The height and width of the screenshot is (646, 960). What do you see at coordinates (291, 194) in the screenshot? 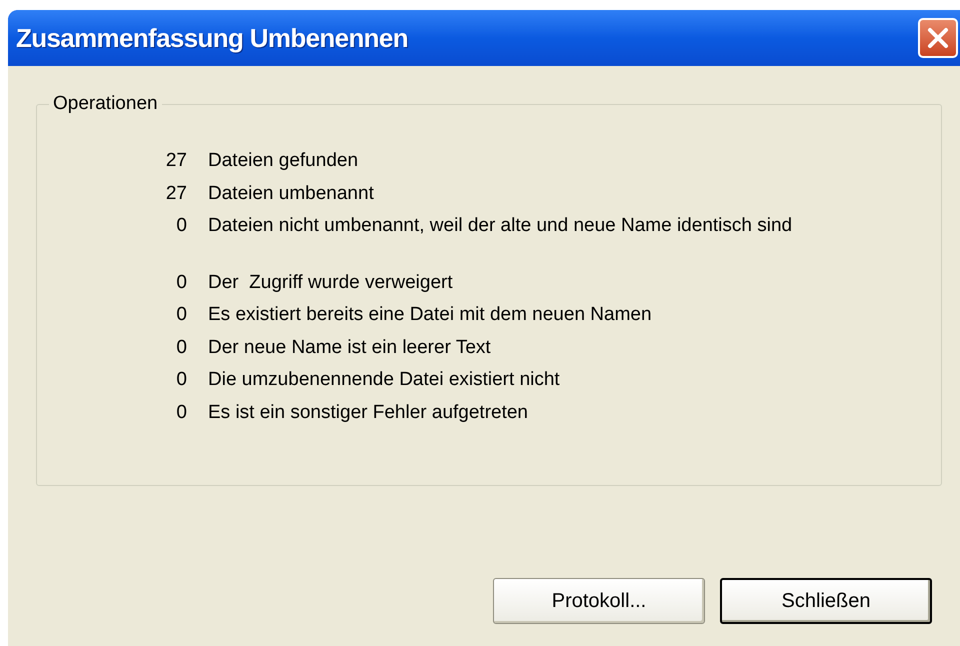
I see `row-text: Dateien umbenannt` at bounding box center [291, 194].